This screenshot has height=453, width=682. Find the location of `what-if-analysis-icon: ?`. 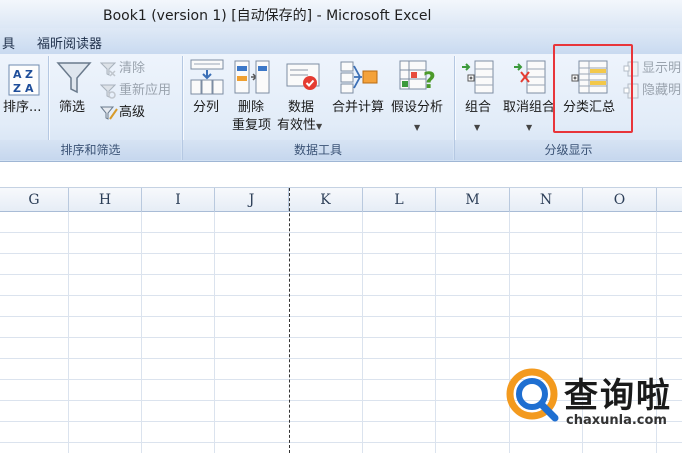

what-if-analysis-icon: ? is located at coordinates (418, 76).